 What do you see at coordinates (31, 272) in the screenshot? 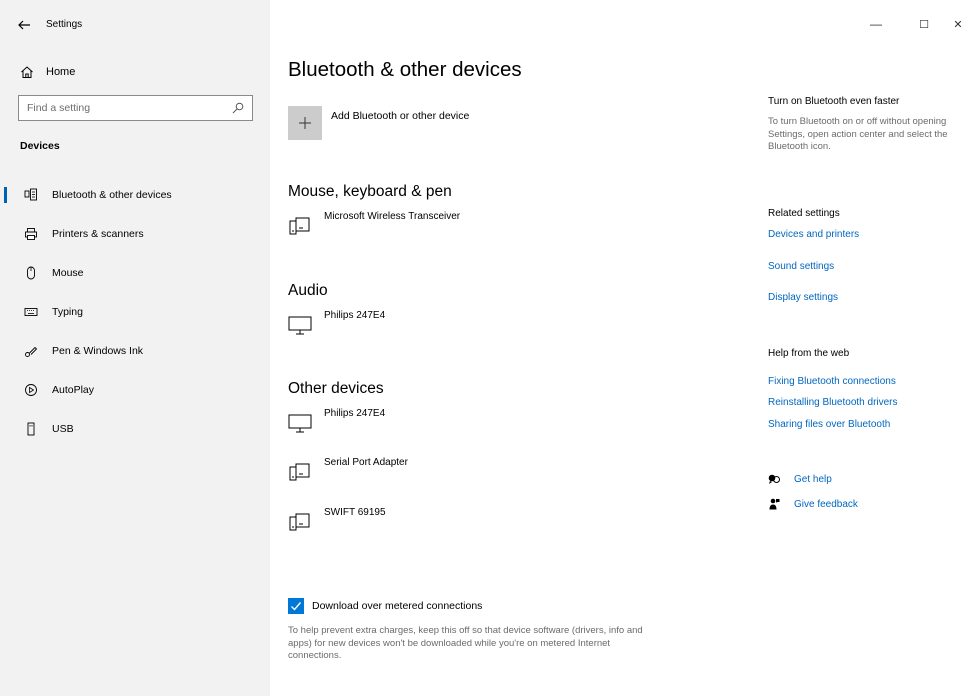
I see `mouse-icon` at bounding box center [31, 272].